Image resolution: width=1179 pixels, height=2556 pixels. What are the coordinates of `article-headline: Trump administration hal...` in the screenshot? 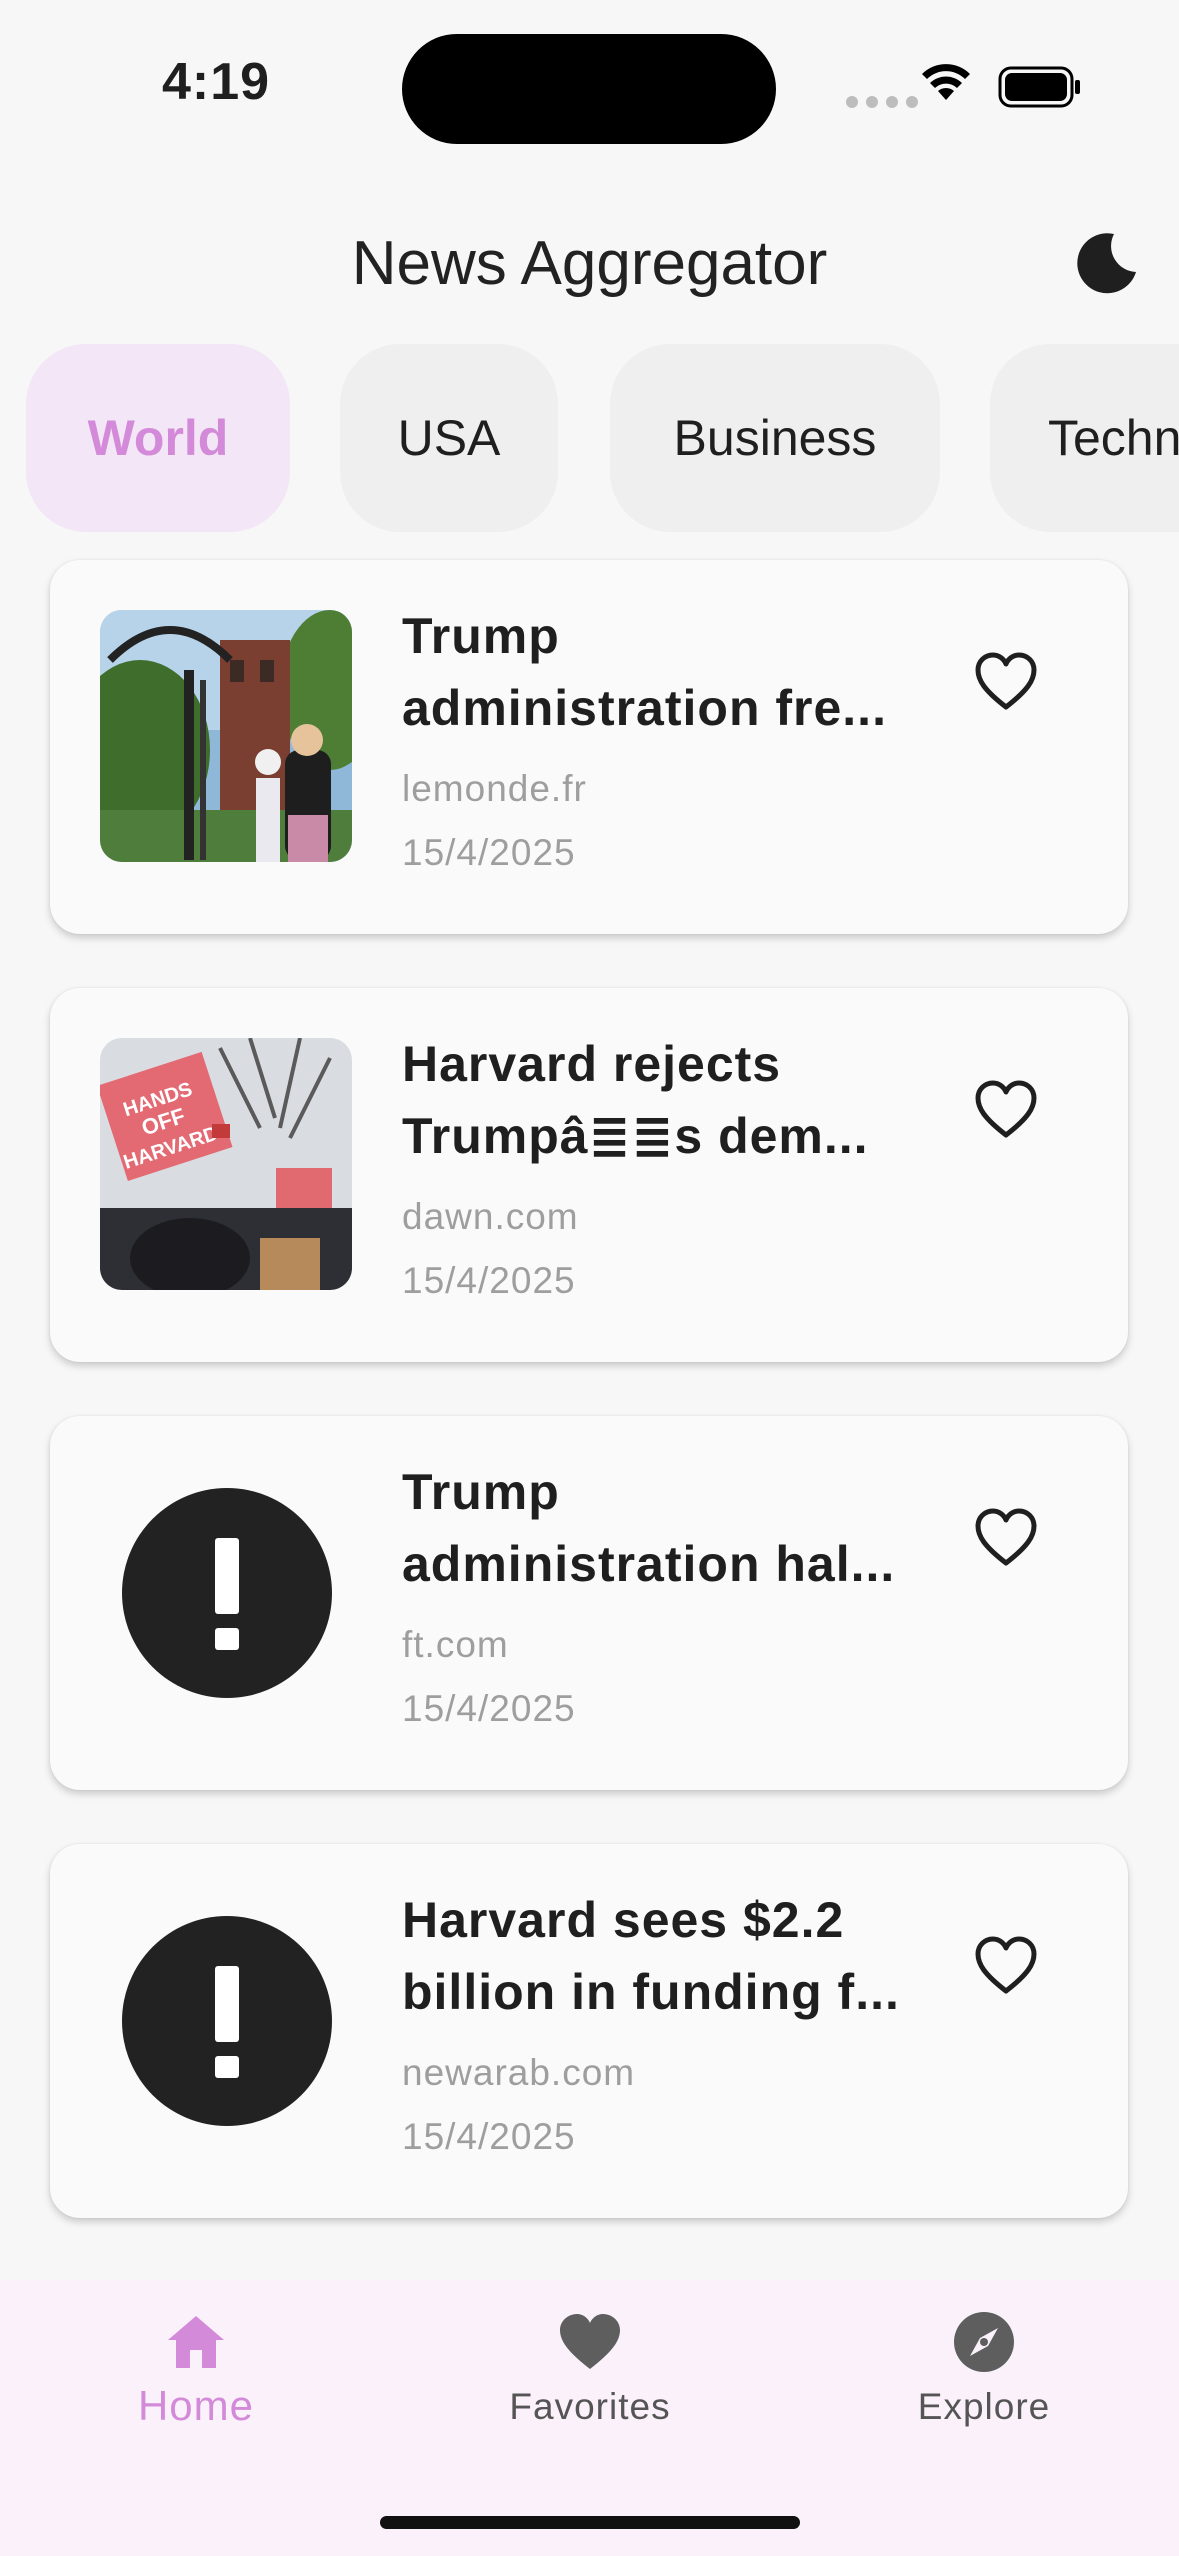 It's located at (649, 1528).